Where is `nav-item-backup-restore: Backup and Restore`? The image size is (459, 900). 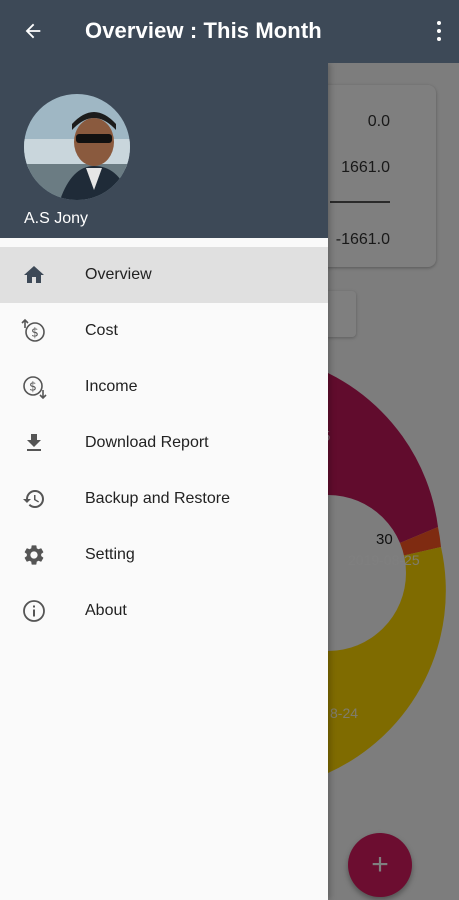 nav-item-backup-restore: Backup and Restore is located at coordinates (164, 499).